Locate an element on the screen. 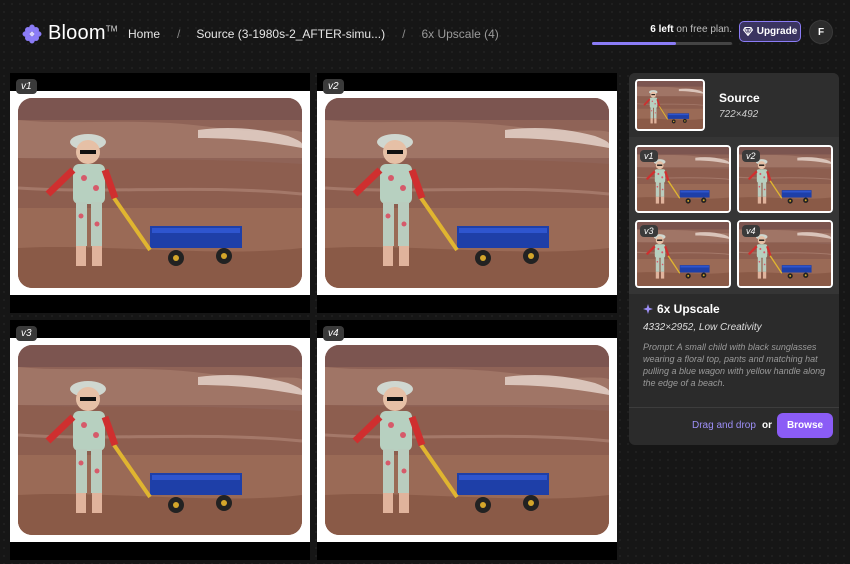 The width and height of the screenshot is (850, 564). plan-usage-bar is located at coordinates (662, 43).